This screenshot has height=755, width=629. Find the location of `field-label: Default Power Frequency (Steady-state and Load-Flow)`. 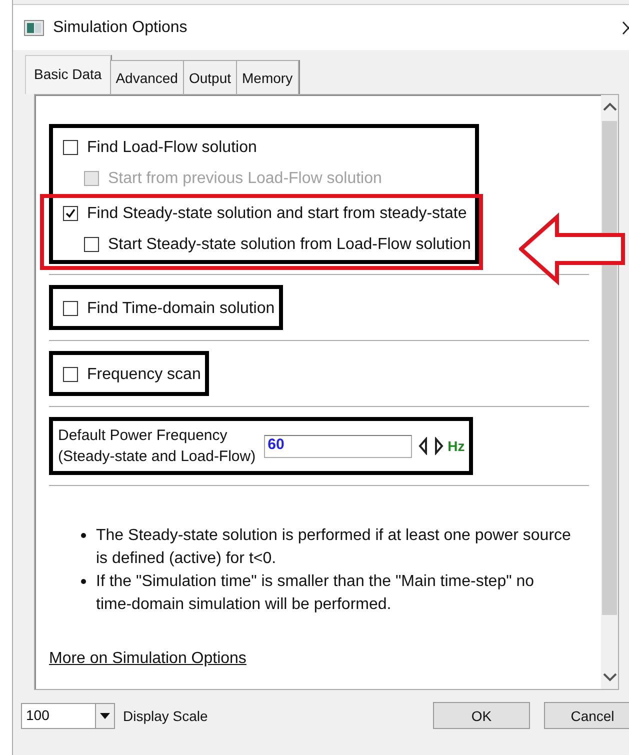

field-label: Default Power Frequency (Steady-state and Load-Flow) is located at coordinates (157, 446).